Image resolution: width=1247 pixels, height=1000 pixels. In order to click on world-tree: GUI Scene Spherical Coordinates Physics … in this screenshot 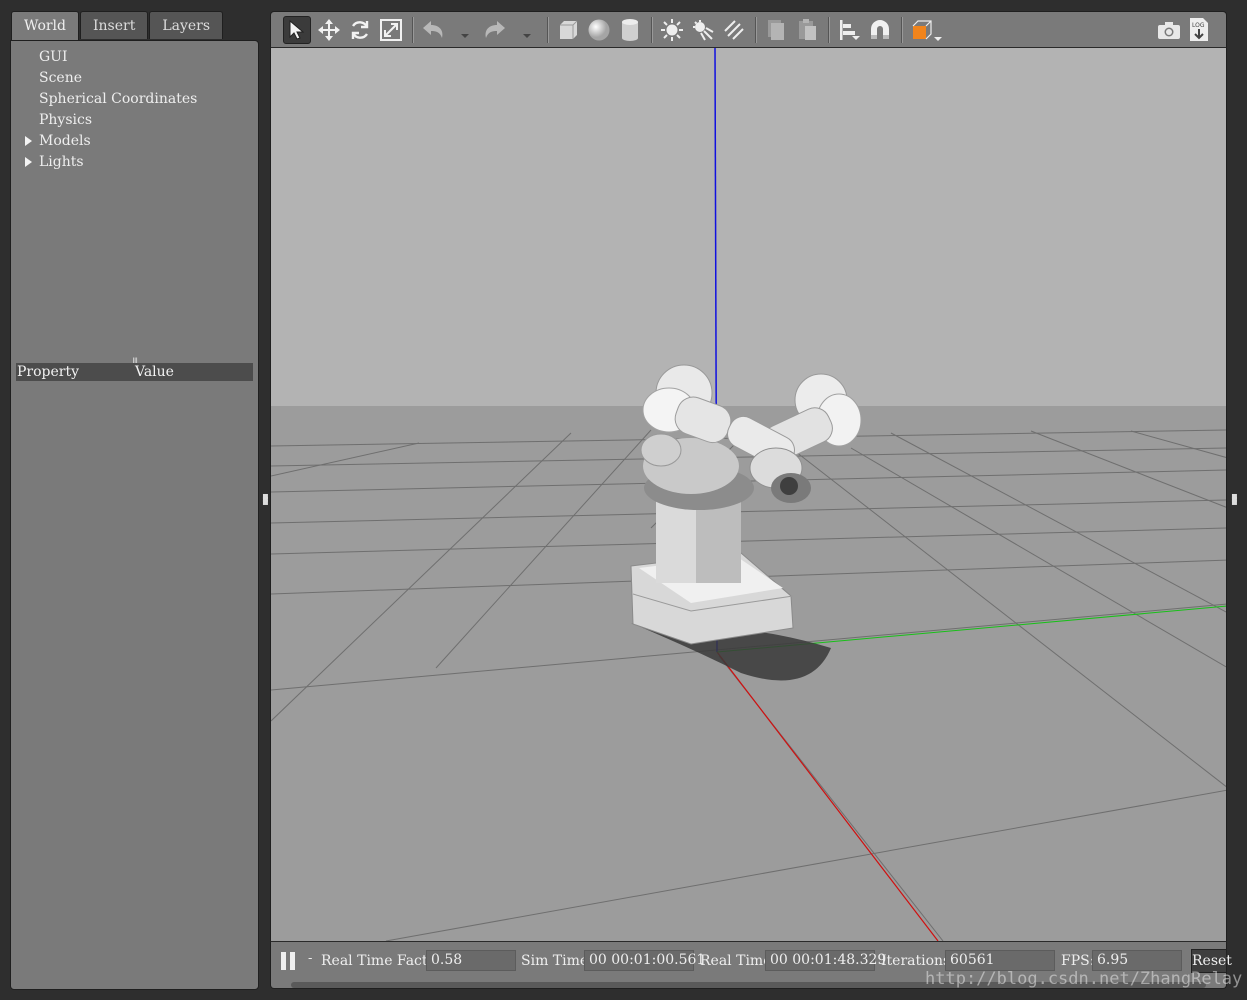, I will do `click(134, 110)`.